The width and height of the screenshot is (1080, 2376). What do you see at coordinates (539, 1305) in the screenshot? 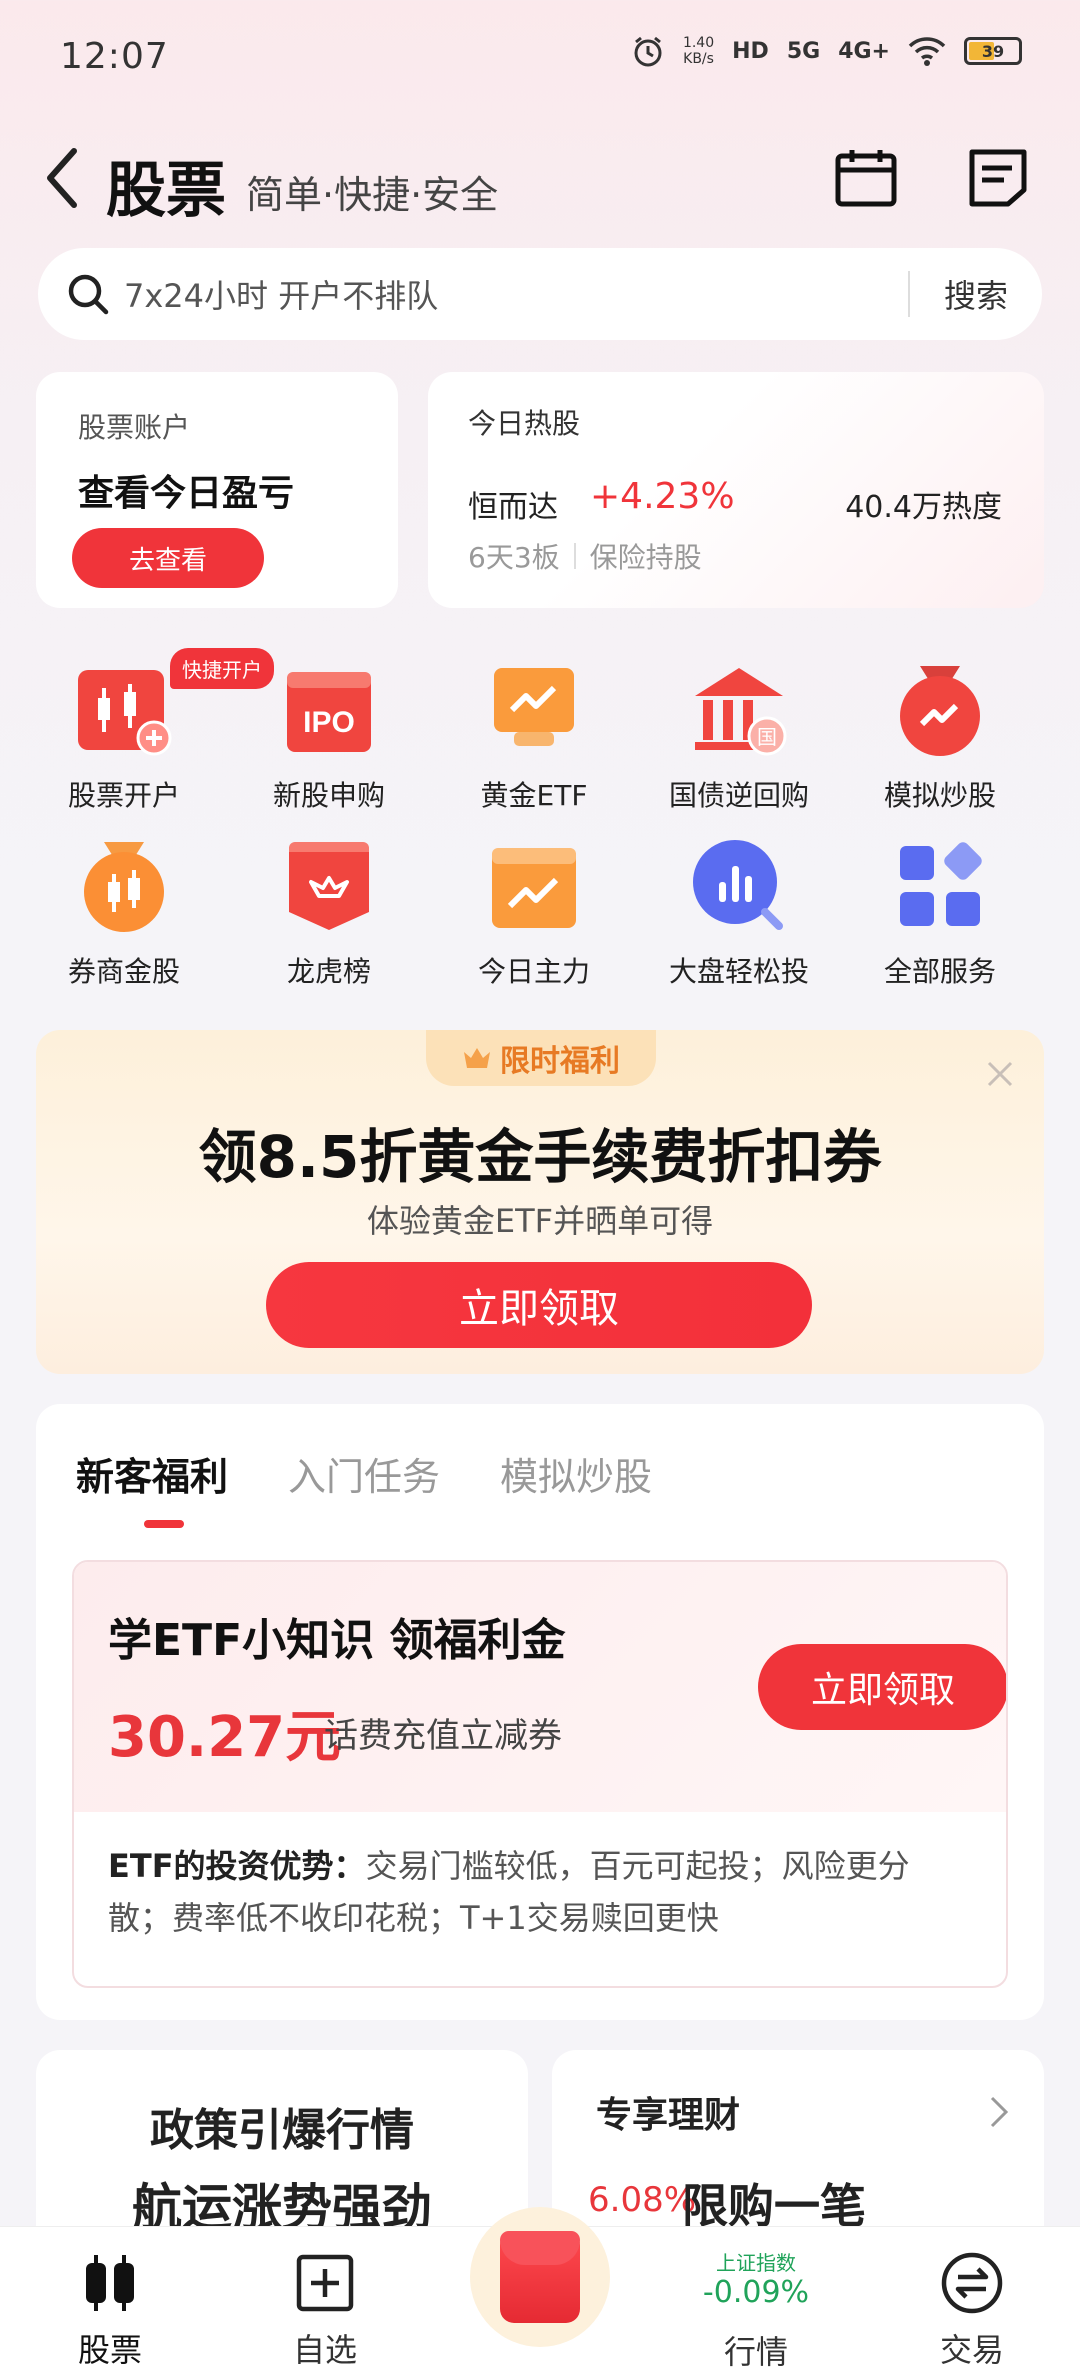
I see `claim-now-button: 立即领取` at bounding box center [539, 1305].